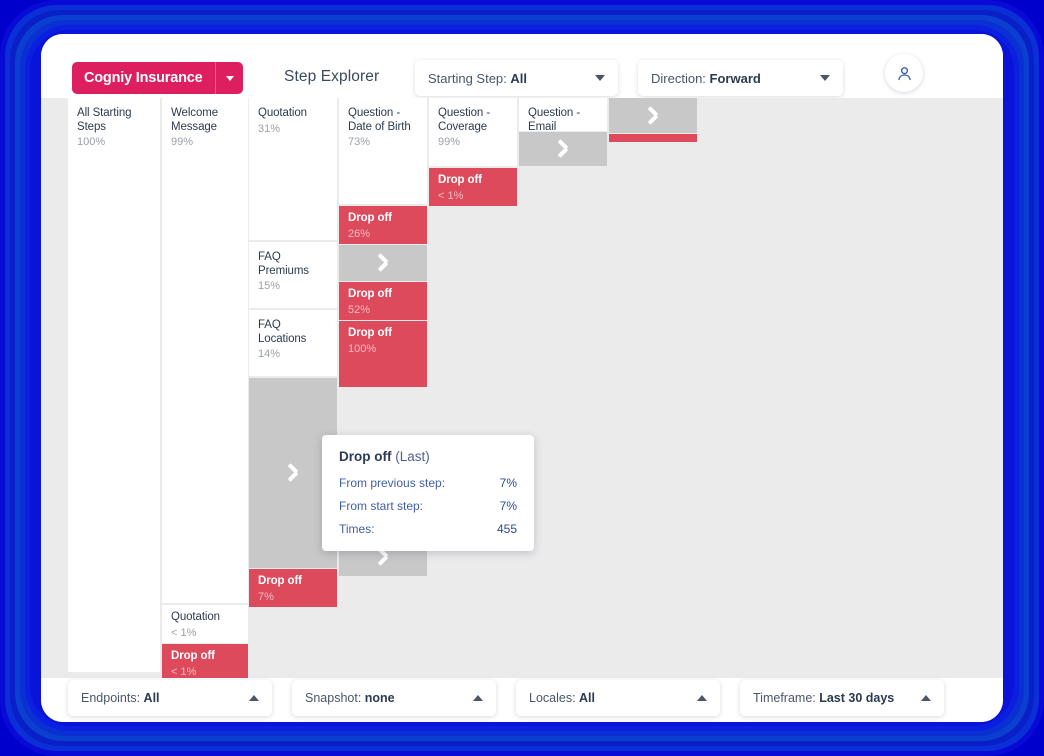  I want to click on tooltip-title: Drop off (Last), so click(428, 456).